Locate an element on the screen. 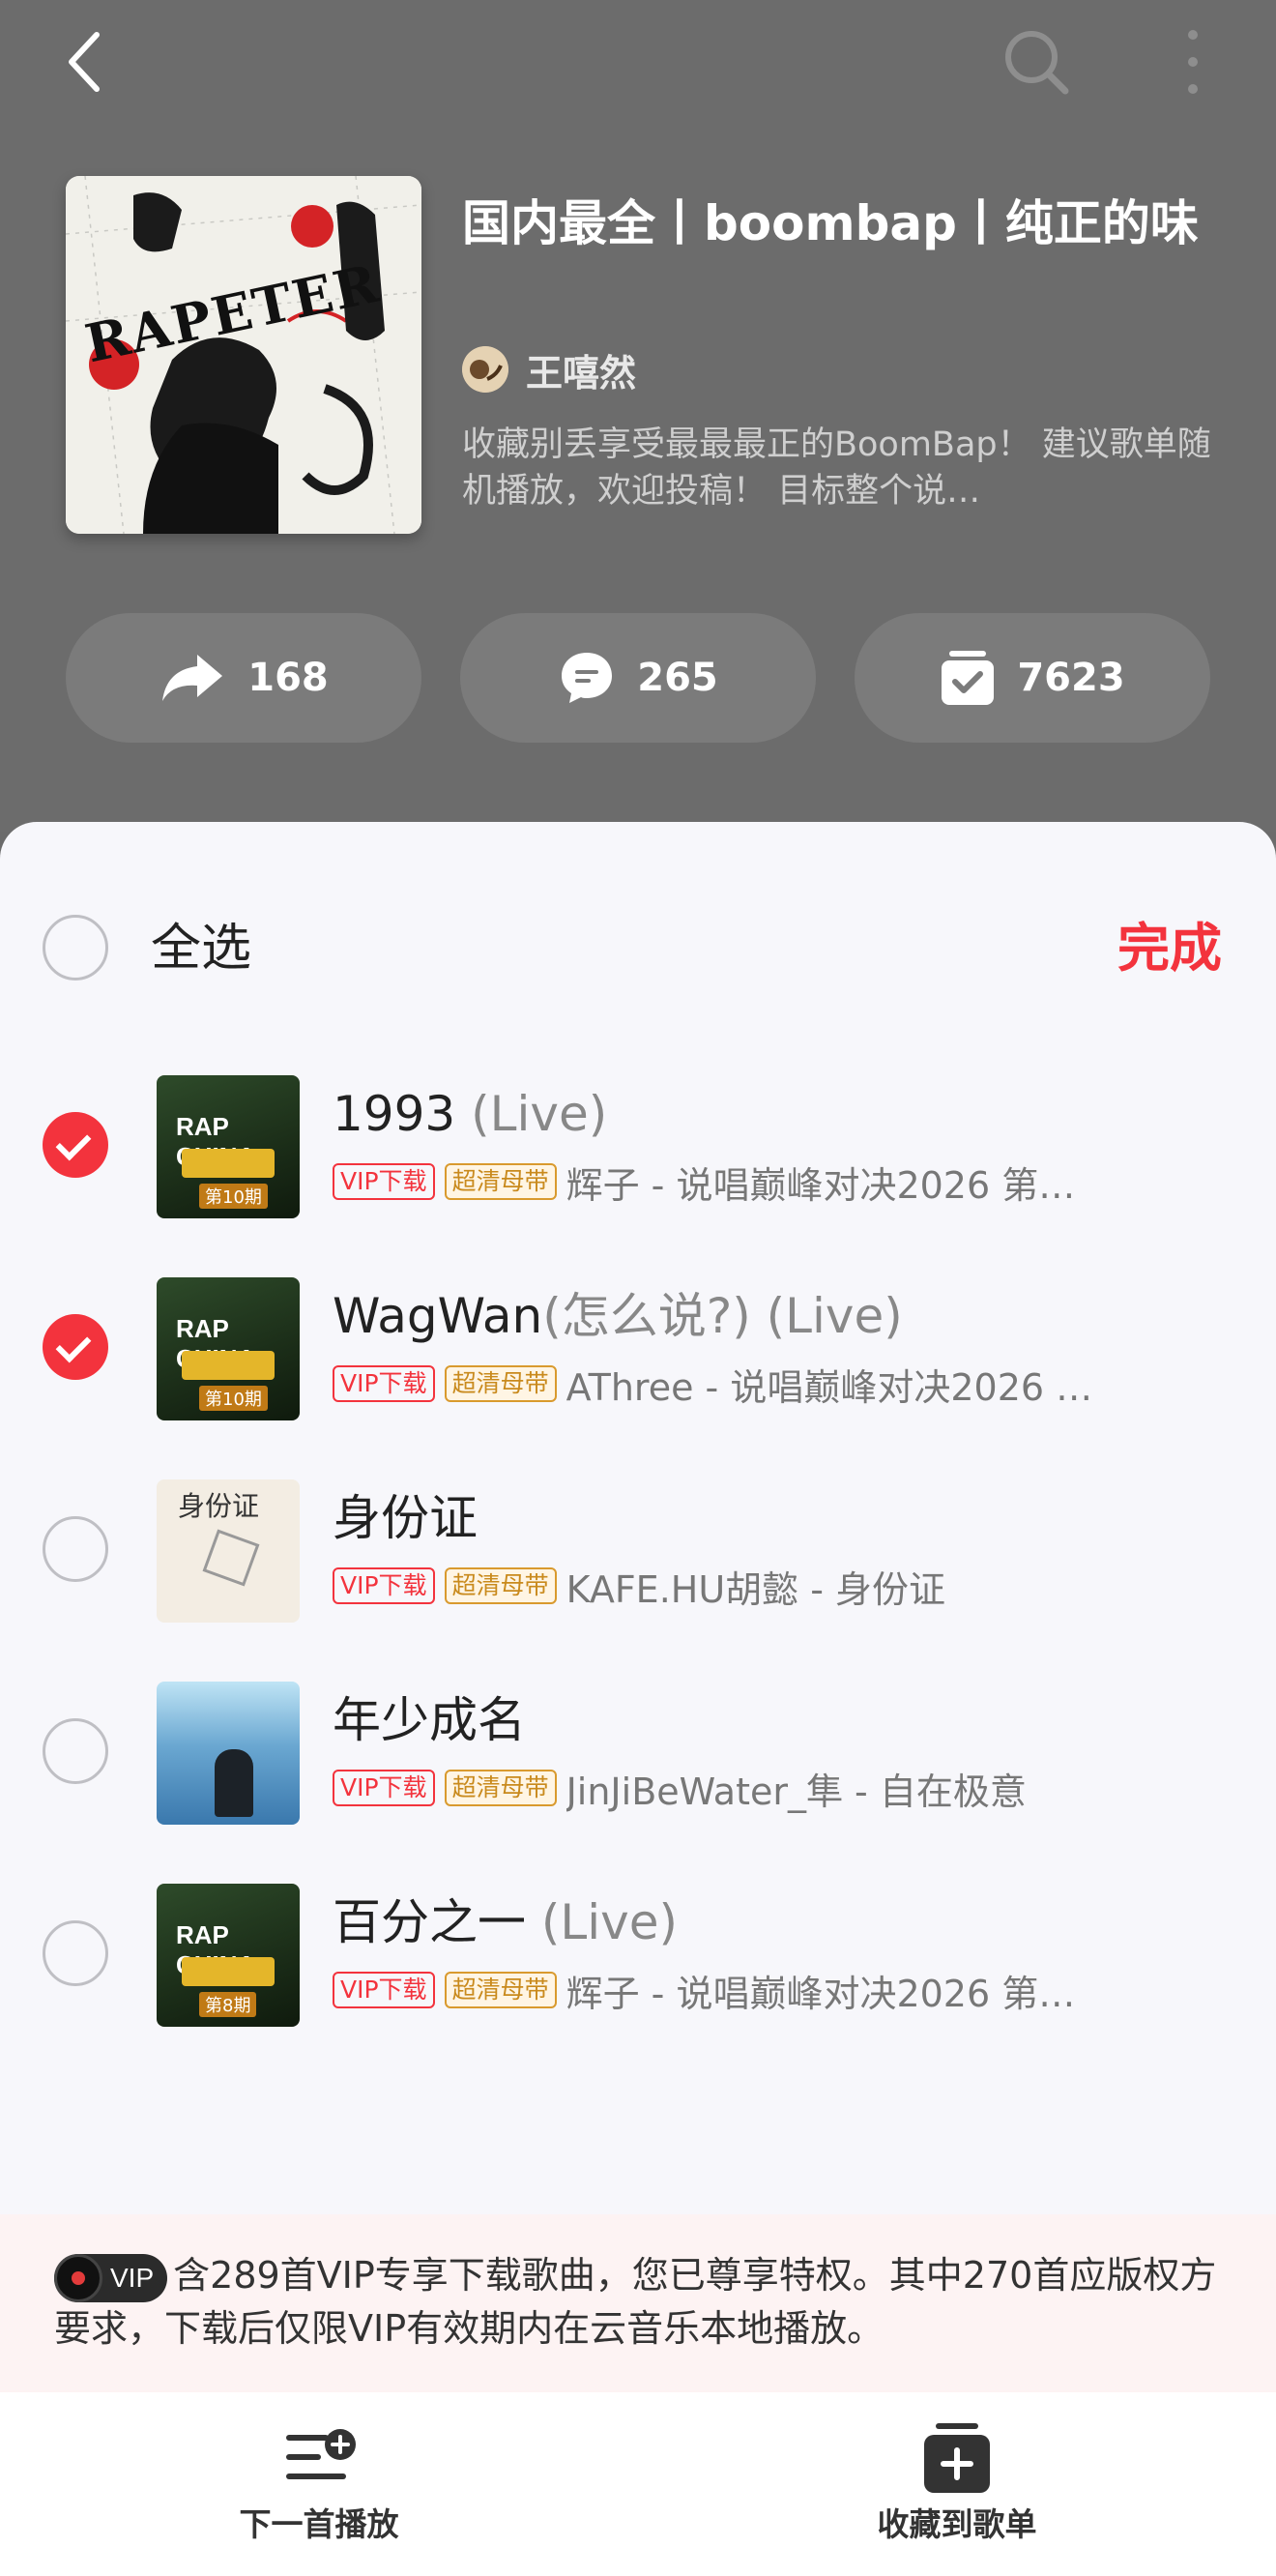  search-button is located at coordinates (1036, 62).